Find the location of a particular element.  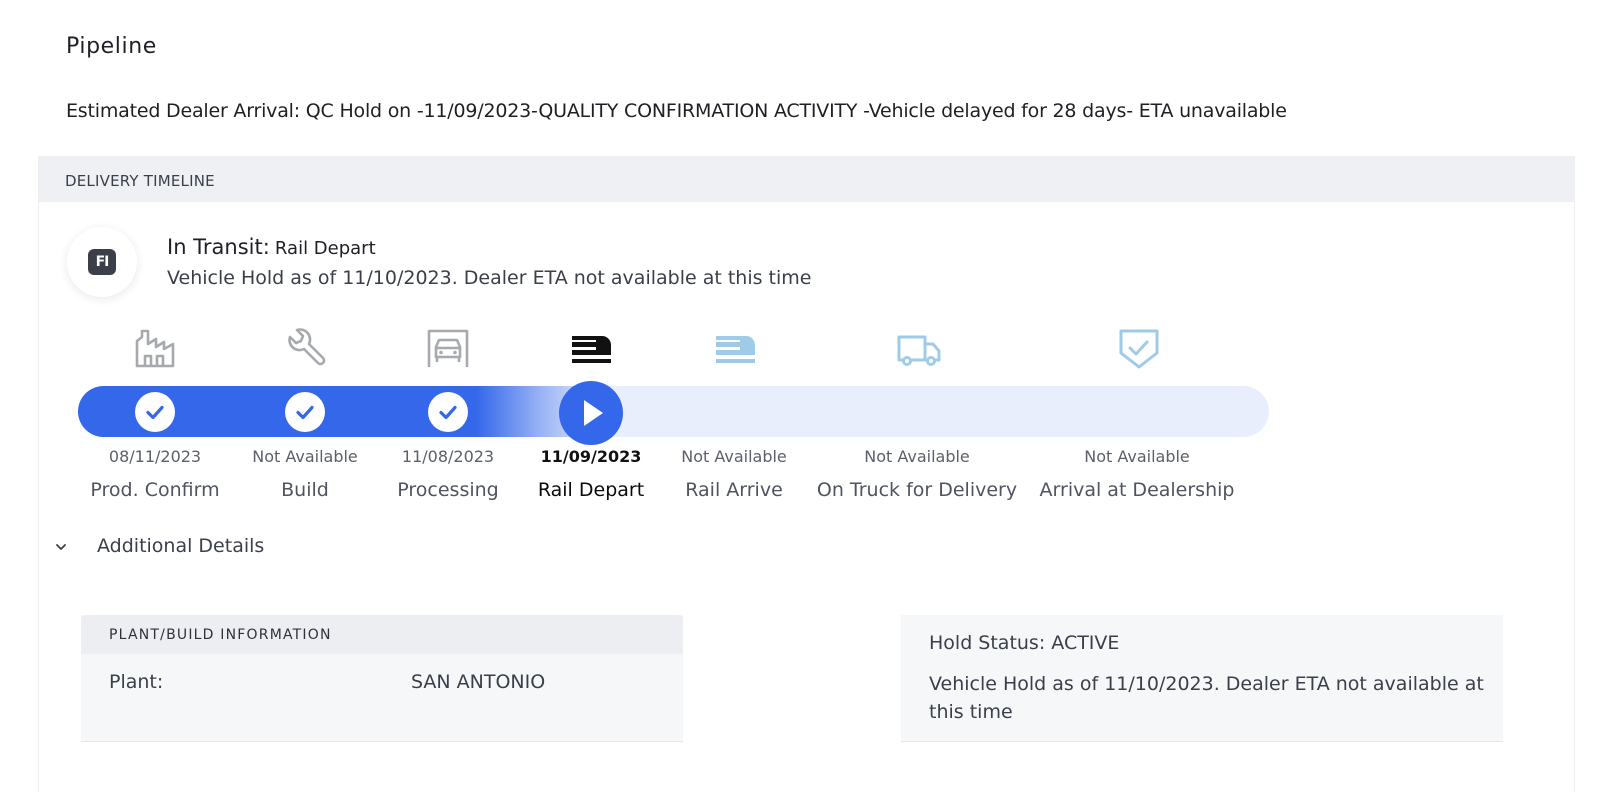

plant-label: Plant: is located at coordinates (136, 682).